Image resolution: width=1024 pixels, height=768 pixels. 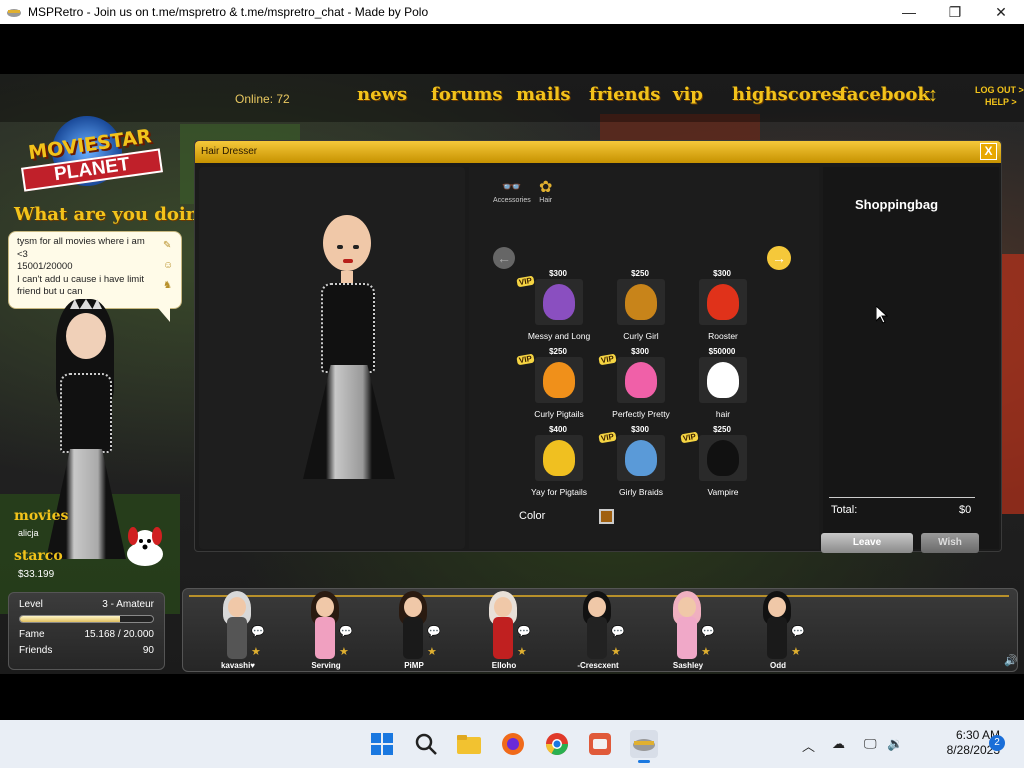 I want to click on onedrive-icon: ☁, so click(x=838, y=744).